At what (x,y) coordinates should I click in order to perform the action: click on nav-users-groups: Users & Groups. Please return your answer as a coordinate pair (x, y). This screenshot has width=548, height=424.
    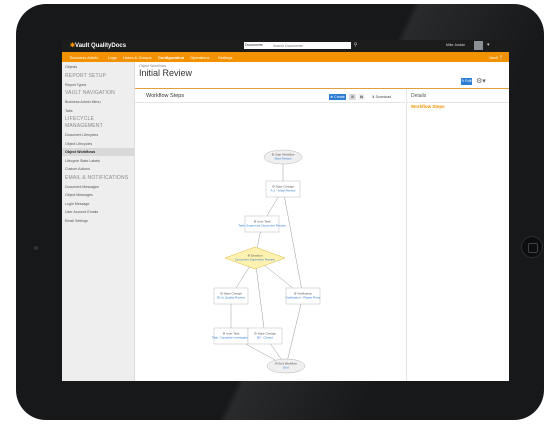
    Looking at the image, I should click on (137, 57).